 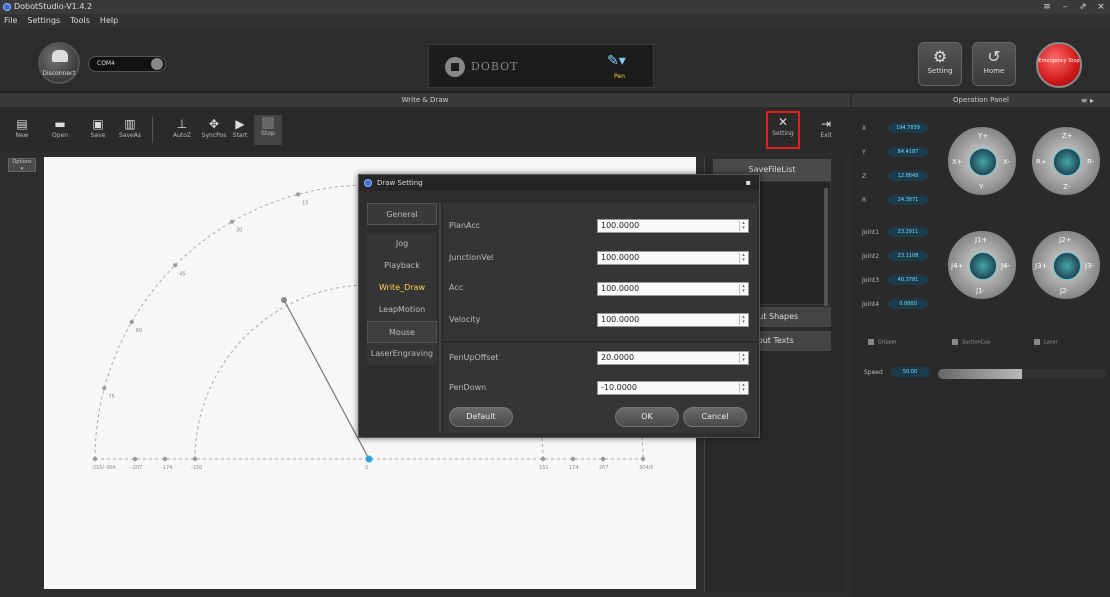 I want to click on jog-j3-plus: J3+, so click(x=1041, y=266).